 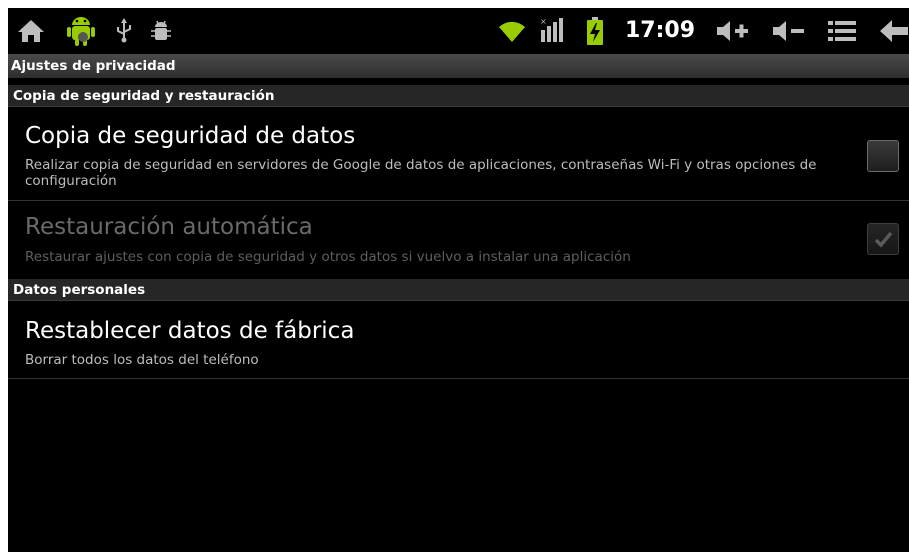 I want to click on volume-down-icon, so click(x=789, y=31).